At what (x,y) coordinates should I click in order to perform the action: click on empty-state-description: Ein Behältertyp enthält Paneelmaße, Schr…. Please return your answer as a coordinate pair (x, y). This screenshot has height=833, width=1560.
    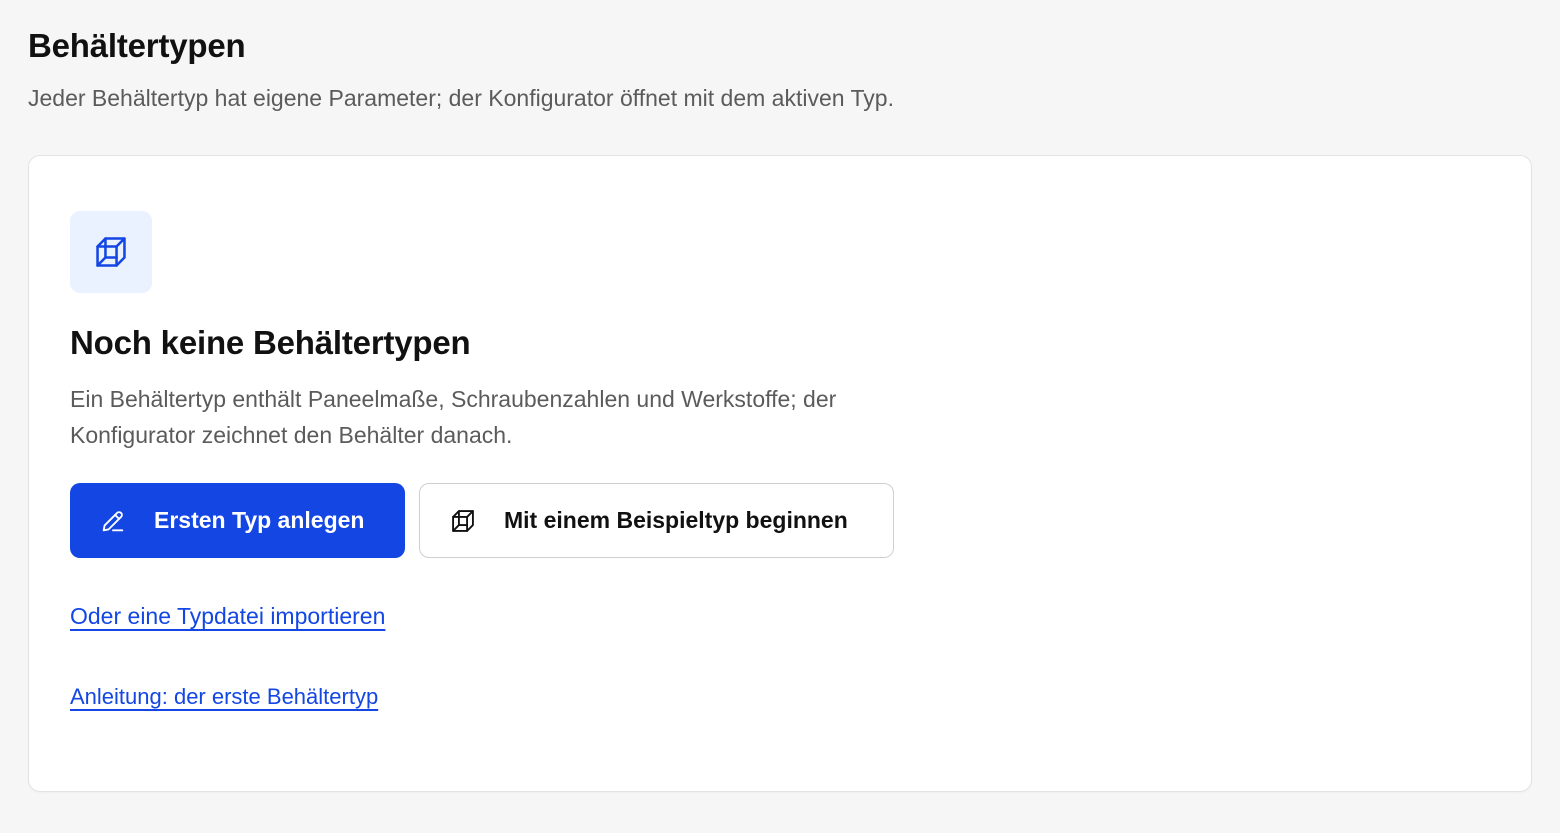
    Looking at the image, I should click on (453, 417).